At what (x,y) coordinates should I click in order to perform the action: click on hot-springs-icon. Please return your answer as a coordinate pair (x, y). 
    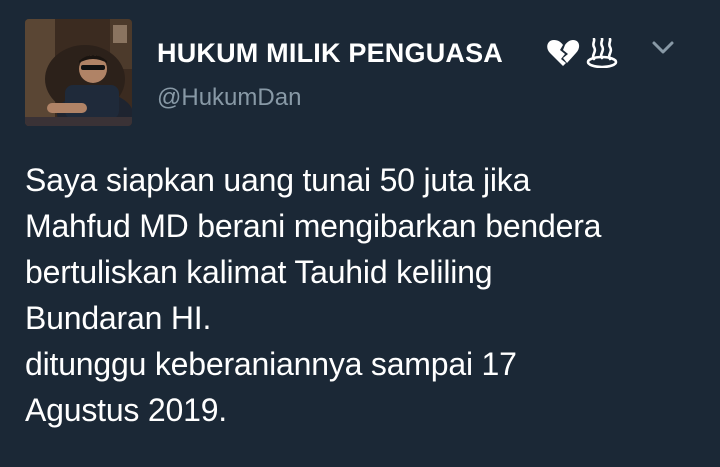
    Looking at the image, I should click on (602, 53).